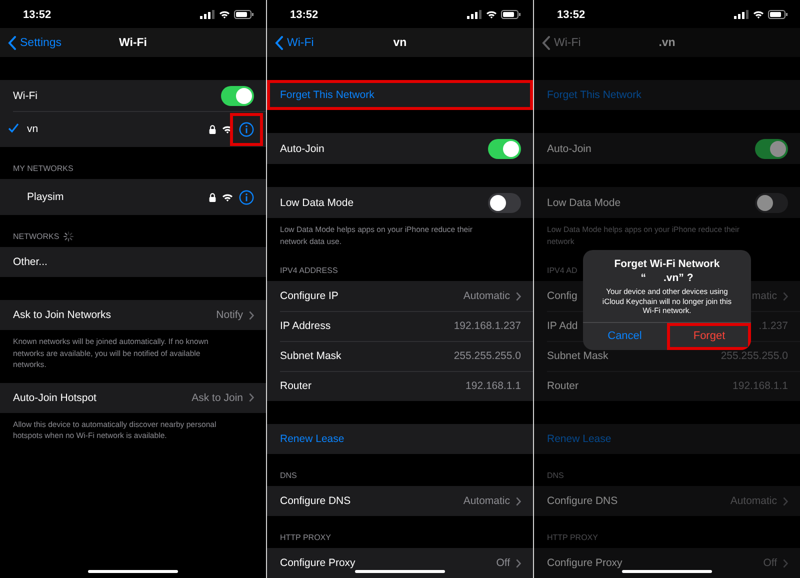 The height and width of the screenshot is (578, 800). What do you see at coordinates (773, 326) in the screenshot?
I see `row-value: .1.237` at bounding box center [773, 326].